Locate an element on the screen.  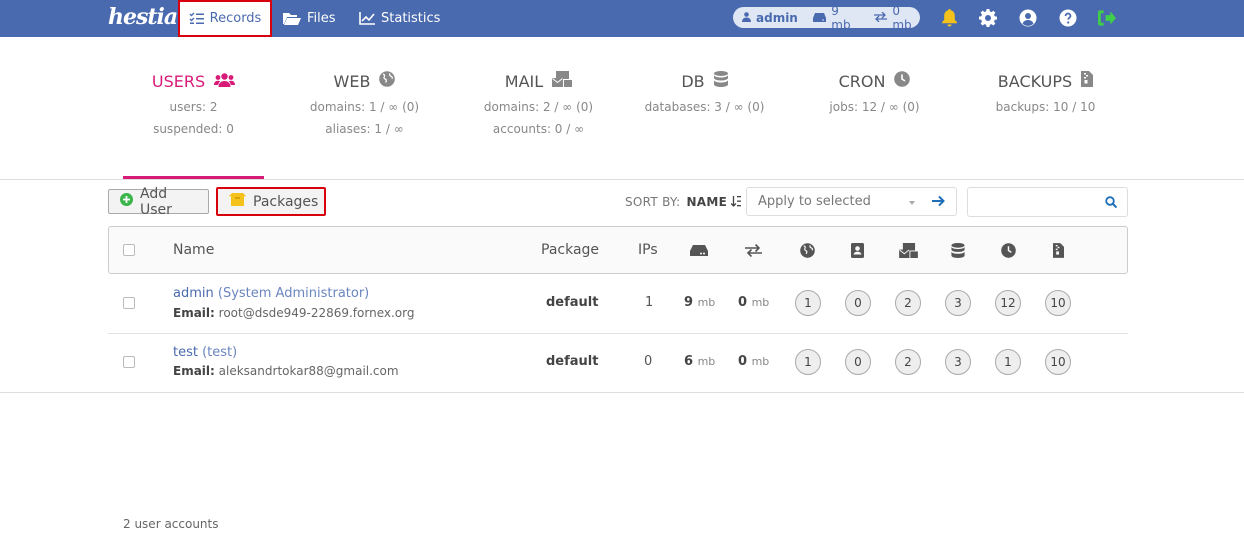
column-ips: IPs is located at coordinates (648, 250).